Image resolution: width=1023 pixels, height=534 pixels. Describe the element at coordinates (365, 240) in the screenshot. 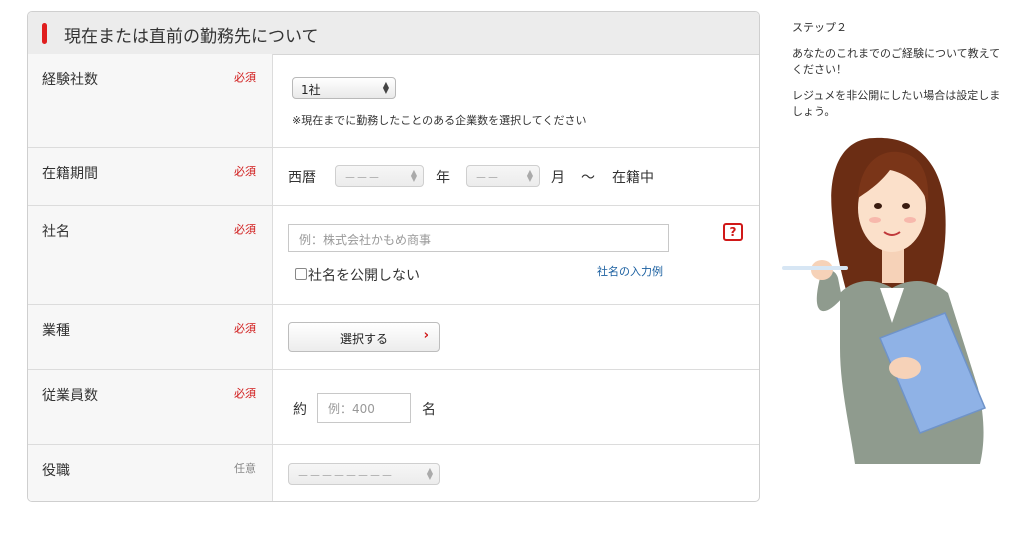

I see `input-placeholder: 例：株式会社かもめ商事` at that location.